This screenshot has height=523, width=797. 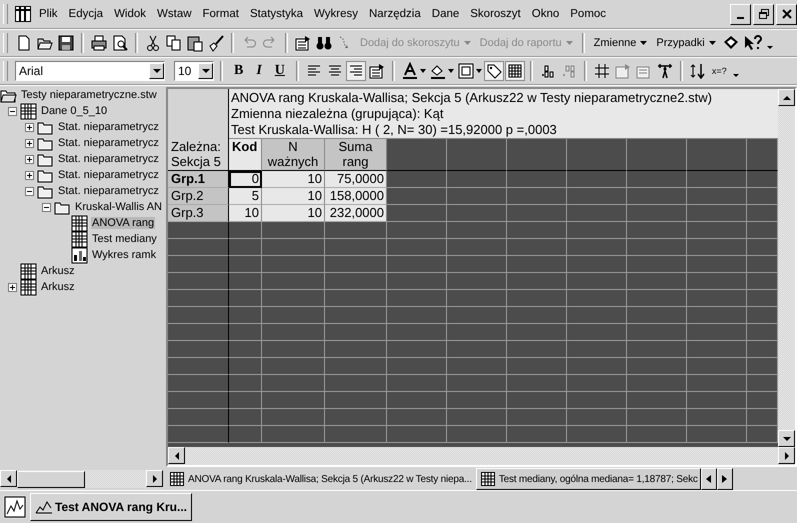 I want to click on grid-icon, so click(x=515, y=71).